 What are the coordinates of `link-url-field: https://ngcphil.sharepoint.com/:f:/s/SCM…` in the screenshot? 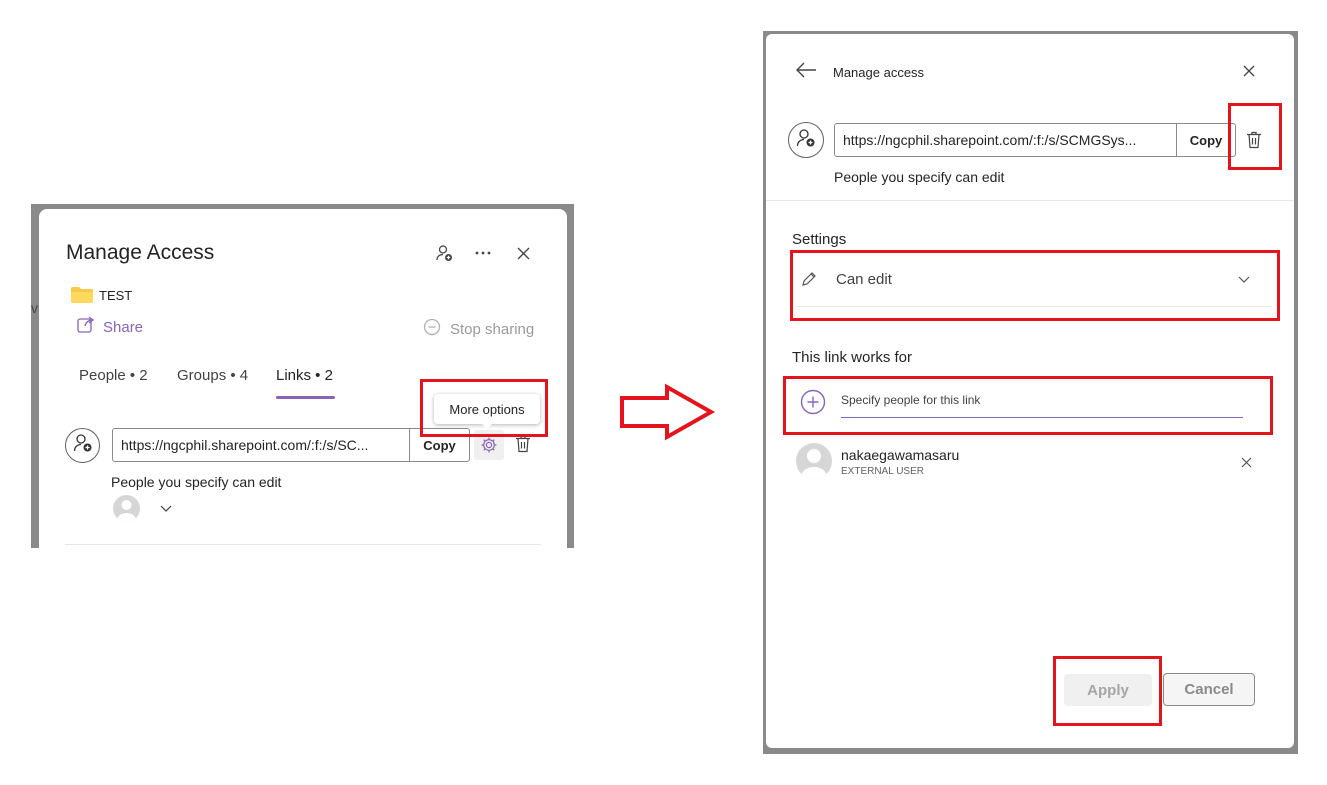 It's located at (1035, 140).